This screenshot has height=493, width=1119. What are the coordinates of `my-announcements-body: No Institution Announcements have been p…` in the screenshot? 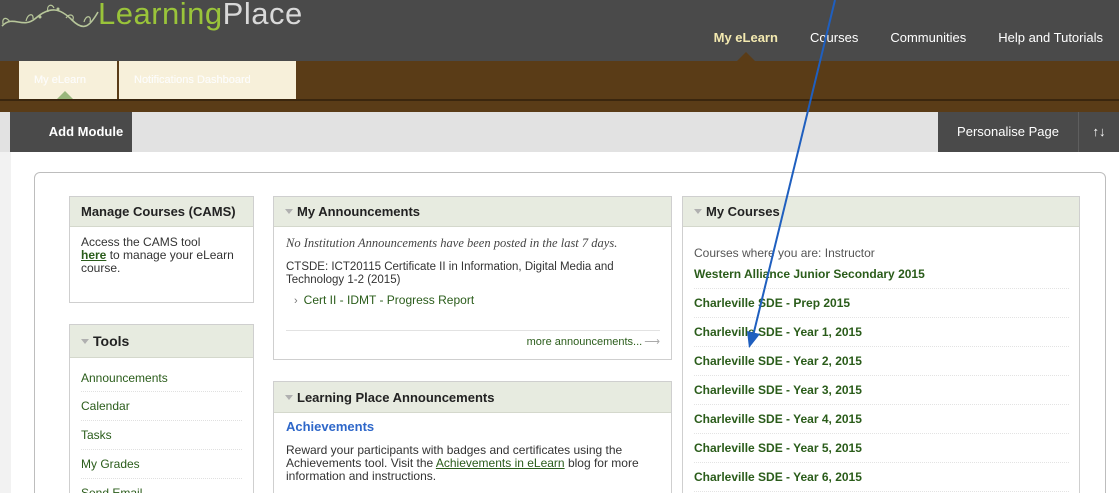 It's located at (472, 271).